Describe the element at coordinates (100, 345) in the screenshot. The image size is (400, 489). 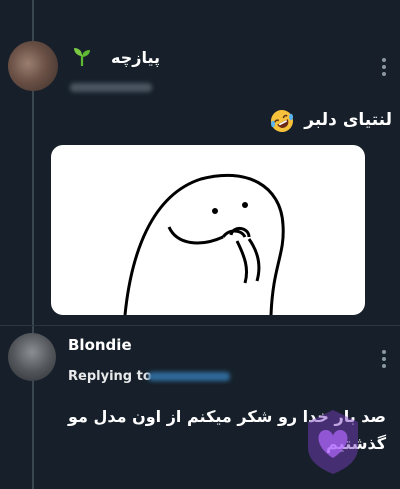
I see `display-name: Blondie` at that location.